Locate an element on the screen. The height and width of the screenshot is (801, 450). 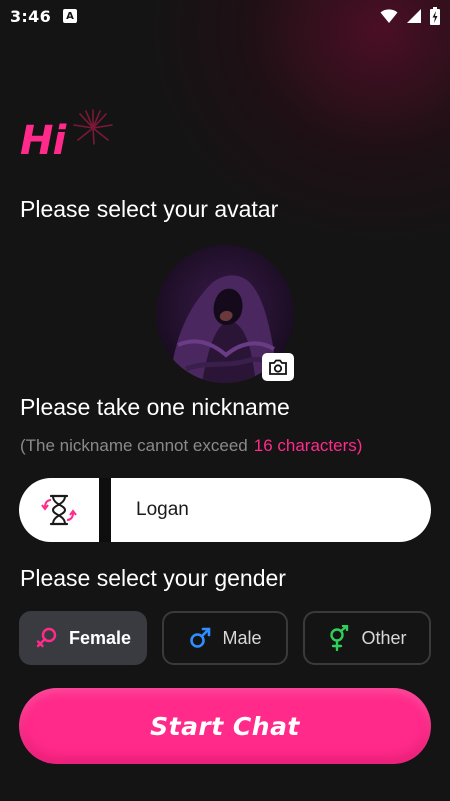
wifi-icon is located at coordinates (389, 16).